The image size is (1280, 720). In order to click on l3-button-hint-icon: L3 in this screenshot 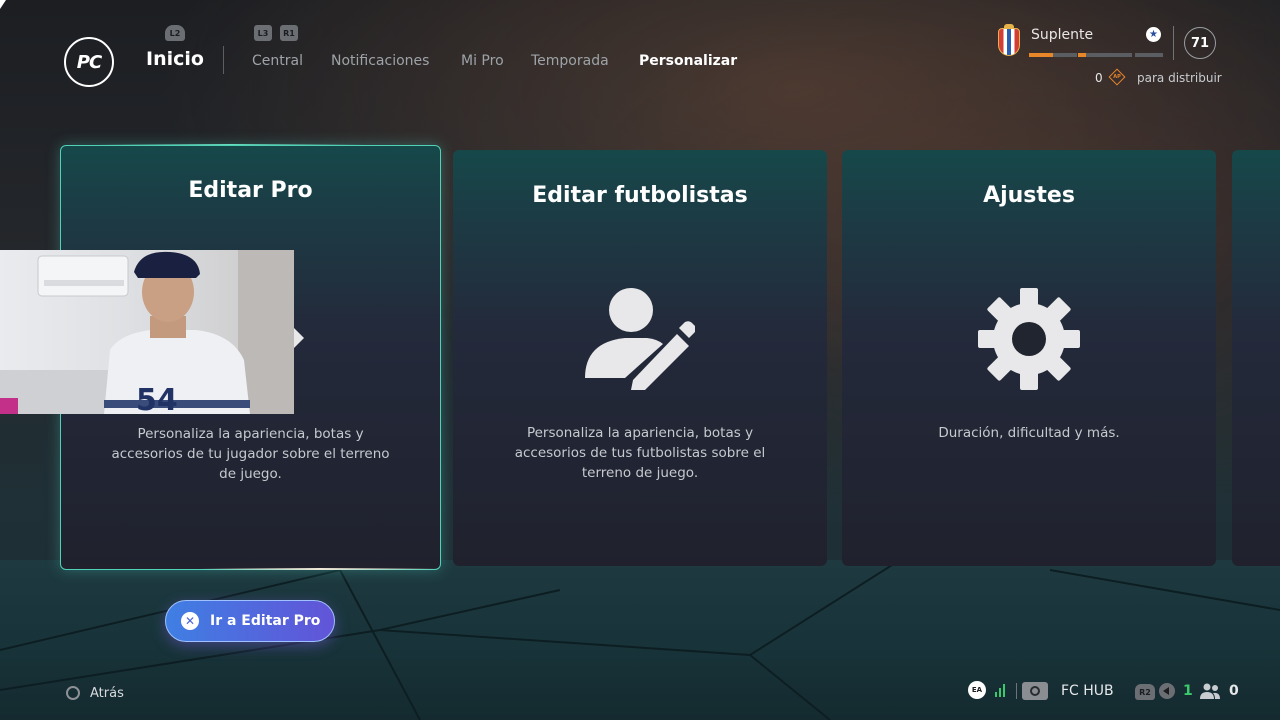, I will do `click(263, 33)`.